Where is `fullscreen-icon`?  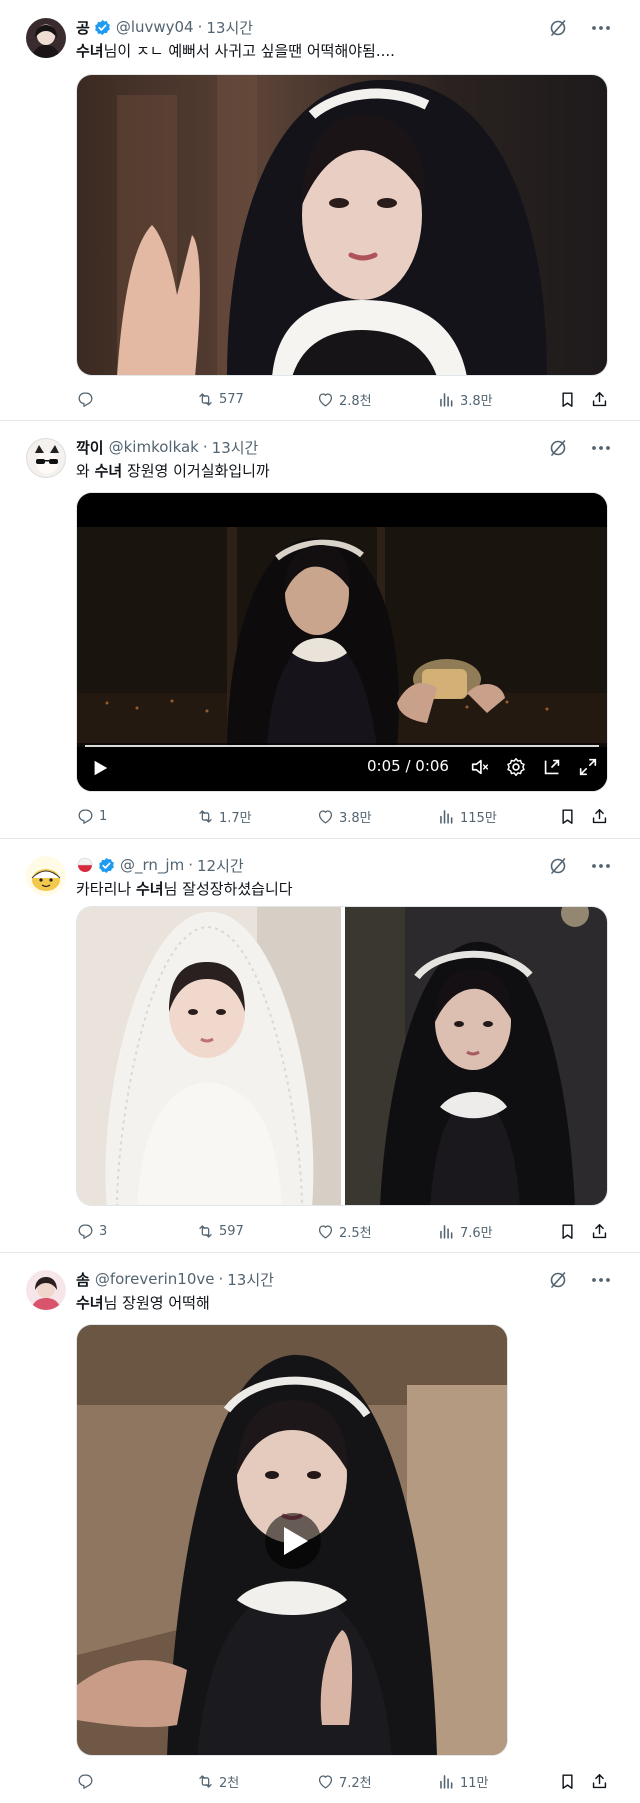 fullscreen-icon is located at coordinates (588, 767).